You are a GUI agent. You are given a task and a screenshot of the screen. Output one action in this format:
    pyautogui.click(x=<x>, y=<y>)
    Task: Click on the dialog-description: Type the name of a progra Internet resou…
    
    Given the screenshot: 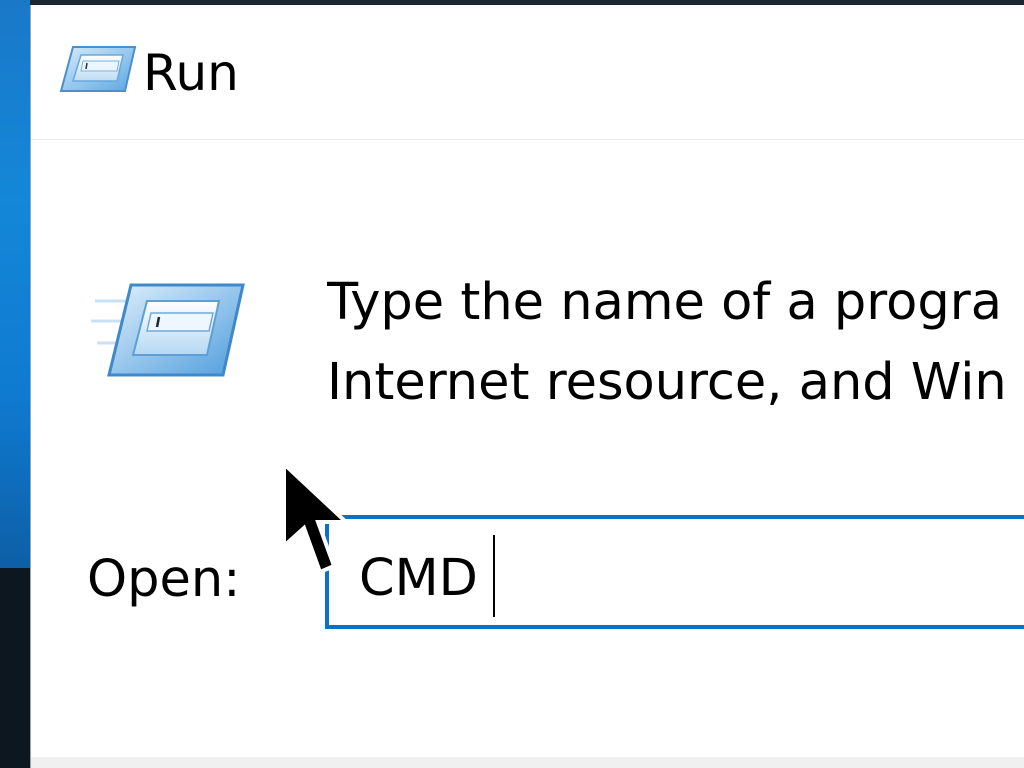 What is the action you would take?
    pyautogui.click(x=675, y=343)
    